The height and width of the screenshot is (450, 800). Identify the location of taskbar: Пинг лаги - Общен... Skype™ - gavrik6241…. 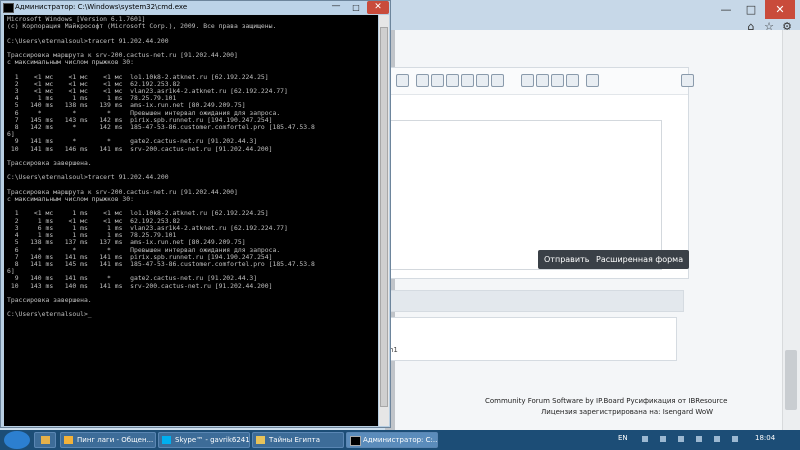
(400, 440).